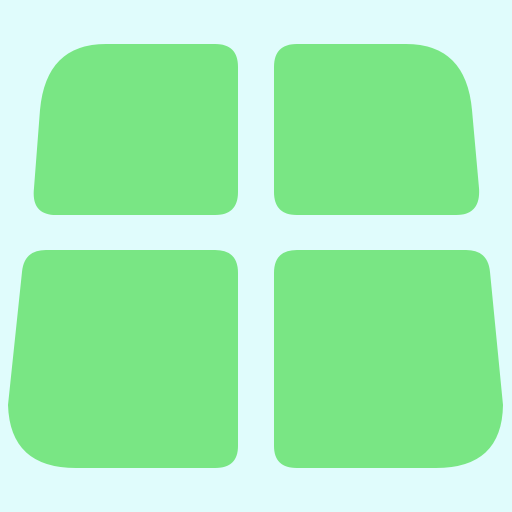  I want to click on tile-top-left, so click(135, 129).